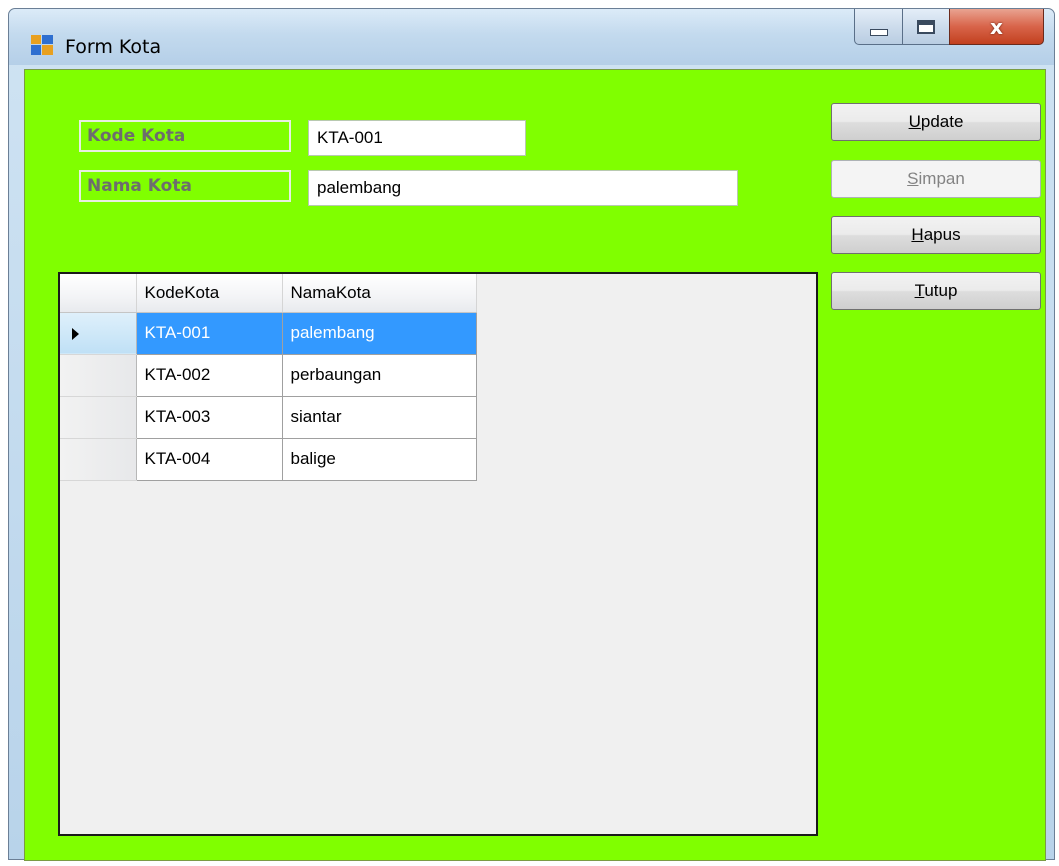 The image size is (1059, 866). Describe the element at coordinates (379, 293) in the screenshot. I see `column-header-namakota: NamaKota` at that location.